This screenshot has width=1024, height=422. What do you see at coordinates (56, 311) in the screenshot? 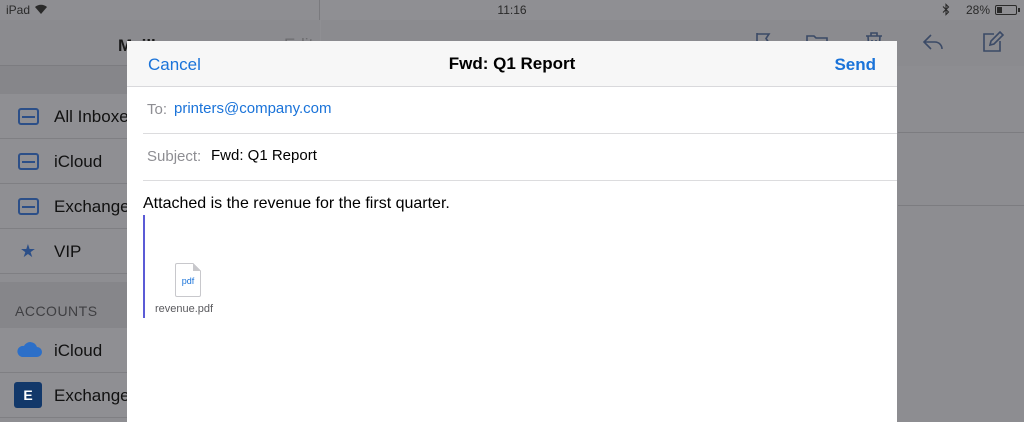
I see `accounts-header-label: ACCOUNTS` at bounding box center [56, 311].